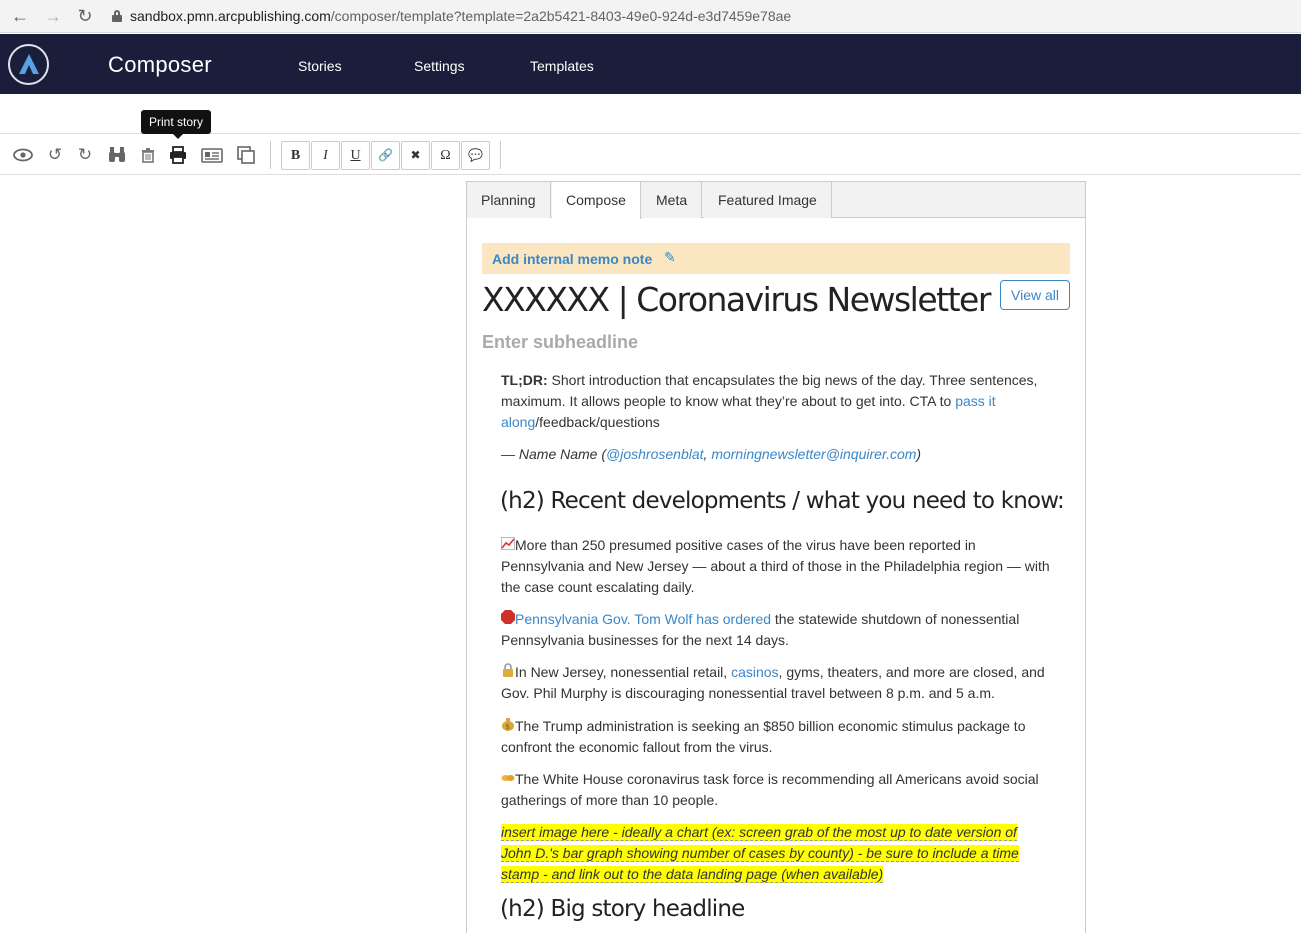 The height and width of the screenshot is (933, 1301). Describe the element at coordinates (509, 200) in the screenshot. I see `tab-planning: Planning` at that location.